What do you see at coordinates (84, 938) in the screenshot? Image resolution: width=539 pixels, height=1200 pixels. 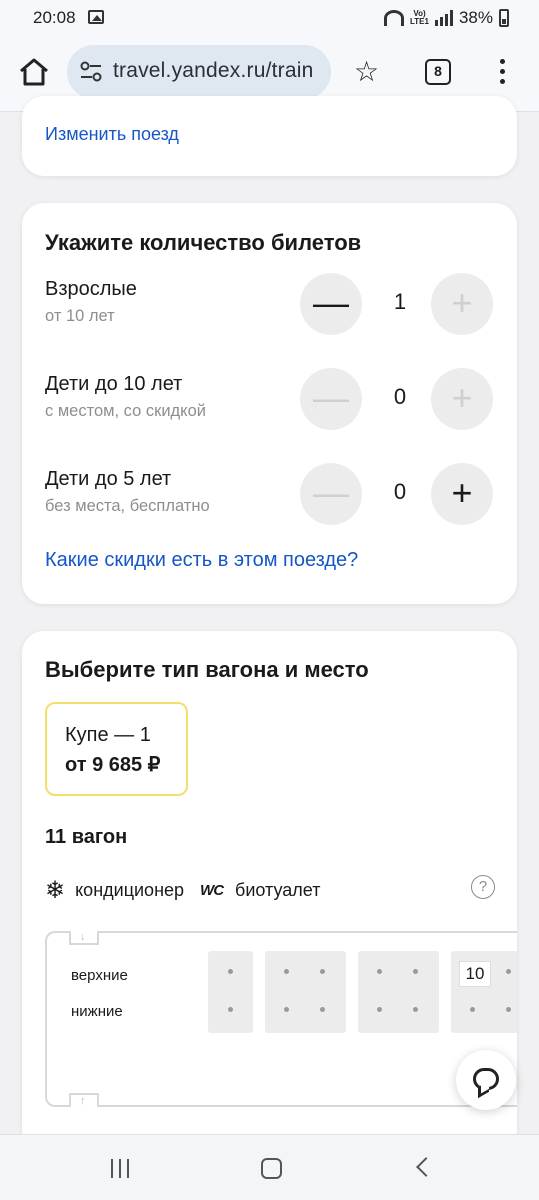 I see `door-top-icon: ↓` at bounding box center [84, 938].